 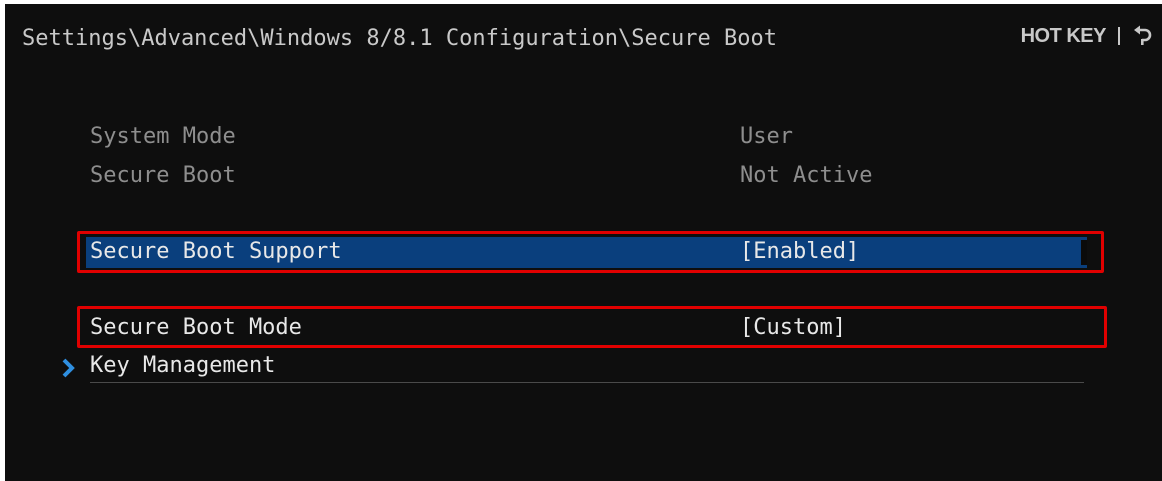 What do you see at coordinates (69, 368) in the screenshot?
I see `chevron-right-icon` at bounding box center [69, 368].